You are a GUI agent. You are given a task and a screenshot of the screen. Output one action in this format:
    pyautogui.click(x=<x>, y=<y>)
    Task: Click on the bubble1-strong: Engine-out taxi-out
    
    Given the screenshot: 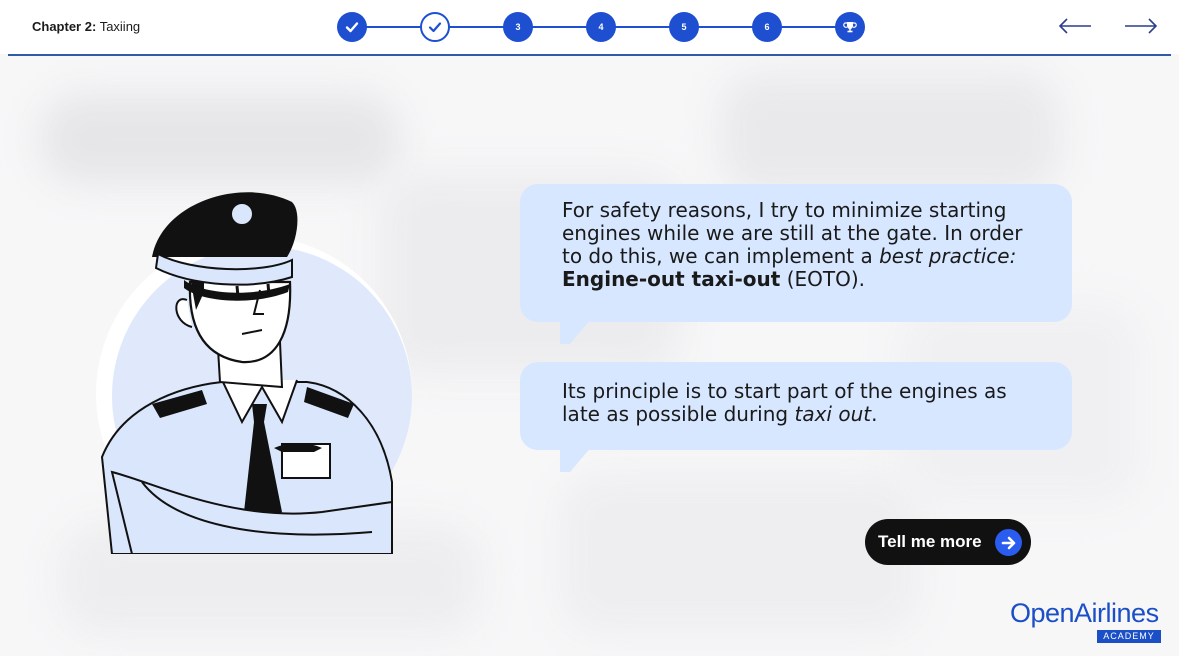 What is the action you would take?
    pyautogui.click(x=671, y=279)
    